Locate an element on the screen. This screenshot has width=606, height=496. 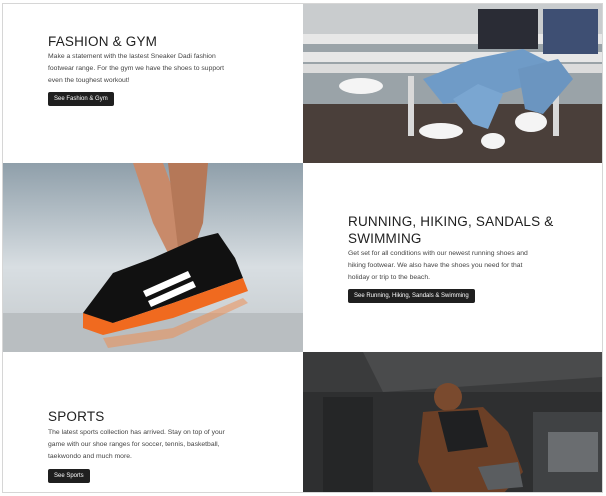
fashion-gym-title: FASHION & GYM is located at coordinates (103, 41).